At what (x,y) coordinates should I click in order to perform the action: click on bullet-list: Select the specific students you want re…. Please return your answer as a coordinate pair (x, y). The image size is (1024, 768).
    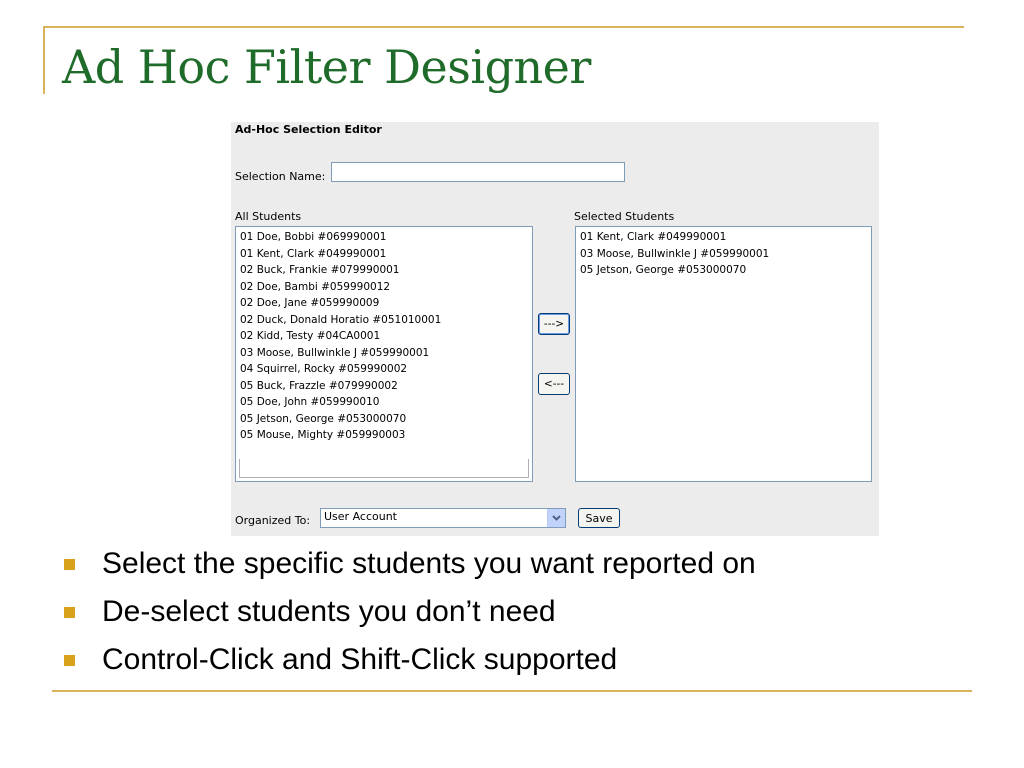
    Looking at the image, I should click on (409, 612).